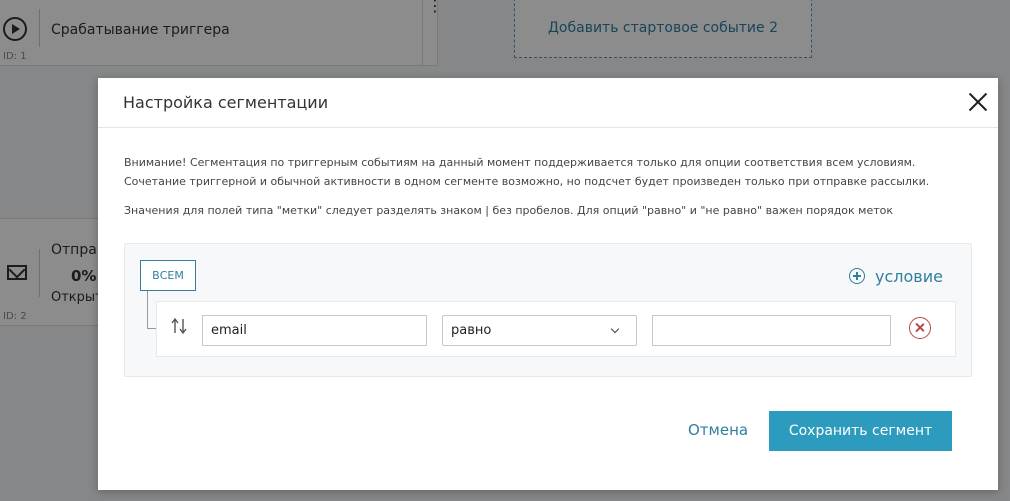 Image resolution: width=1010 pixels, height=501 pixels. Describe the element at coordinates (920, 328) in the screenshot. I see `remove-condition-icon` at that location.